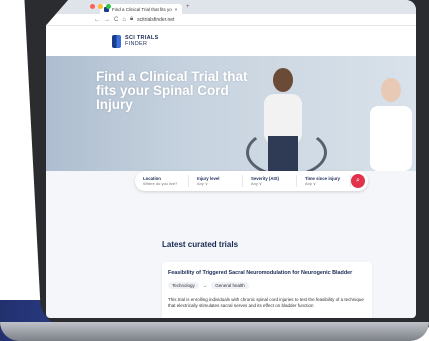 This screenshot has width=429, height=341. What do you see at coordinates (116, 20) in the screenshot?
I see `reload-icon: C` at bounding box center [116, 20].